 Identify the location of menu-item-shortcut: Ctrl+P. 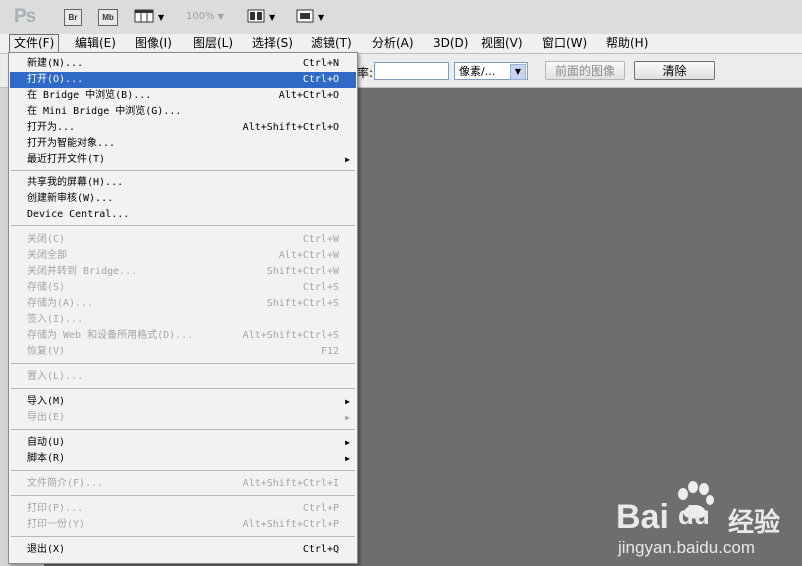
(320, 508).